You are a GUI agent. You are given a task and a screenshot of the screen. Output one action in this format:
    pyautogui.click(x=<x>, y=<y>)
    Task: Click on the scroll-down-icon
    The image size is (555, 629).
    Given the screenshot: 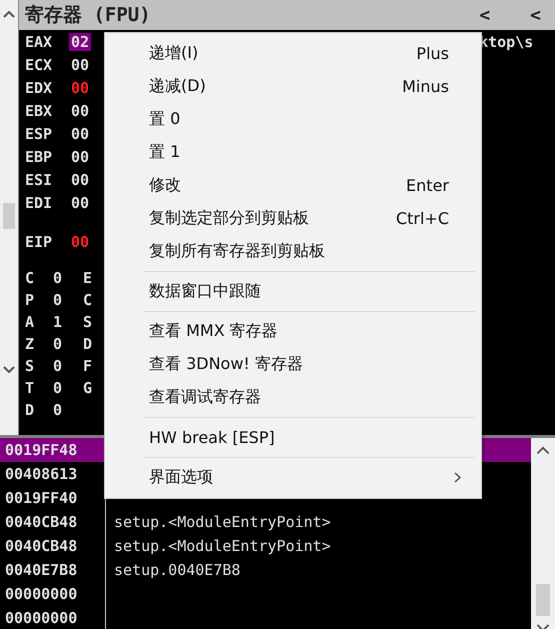 What is the action you would take?
    pyautogui.click(x=9, y=370)
    